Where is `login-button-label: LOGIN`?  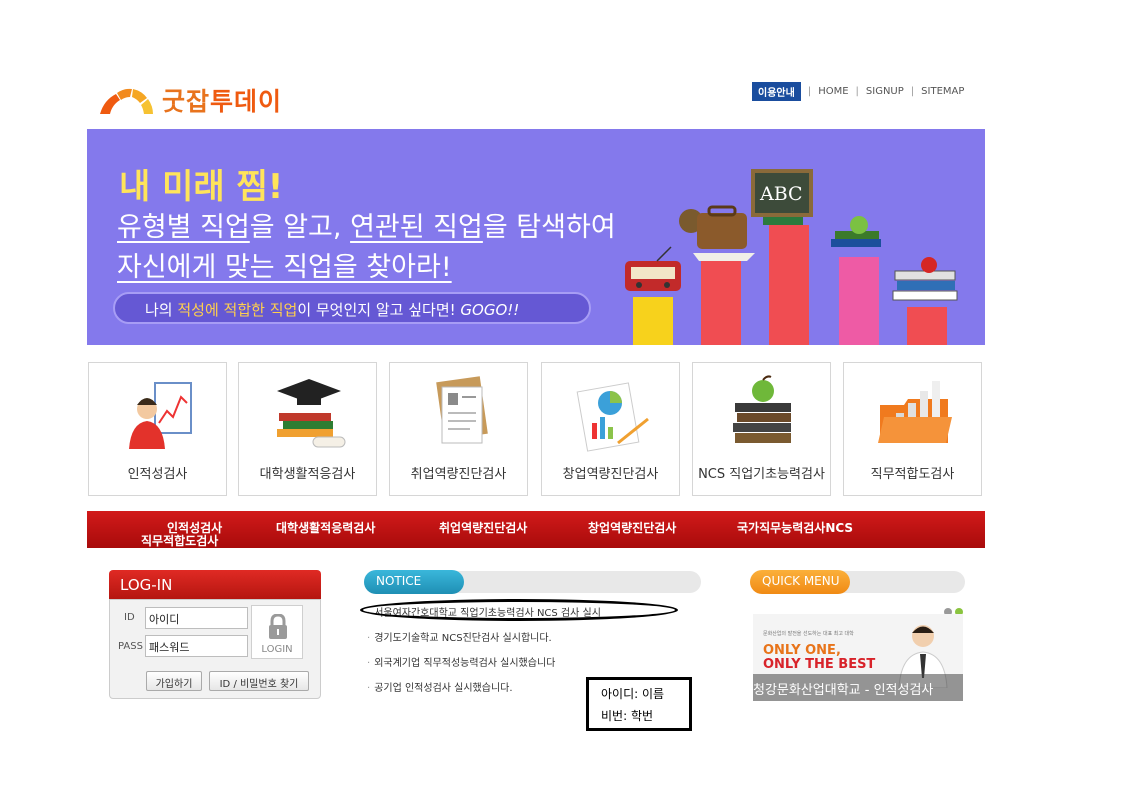 login-button-label: LOGIN is located at coordinates (277, 649).